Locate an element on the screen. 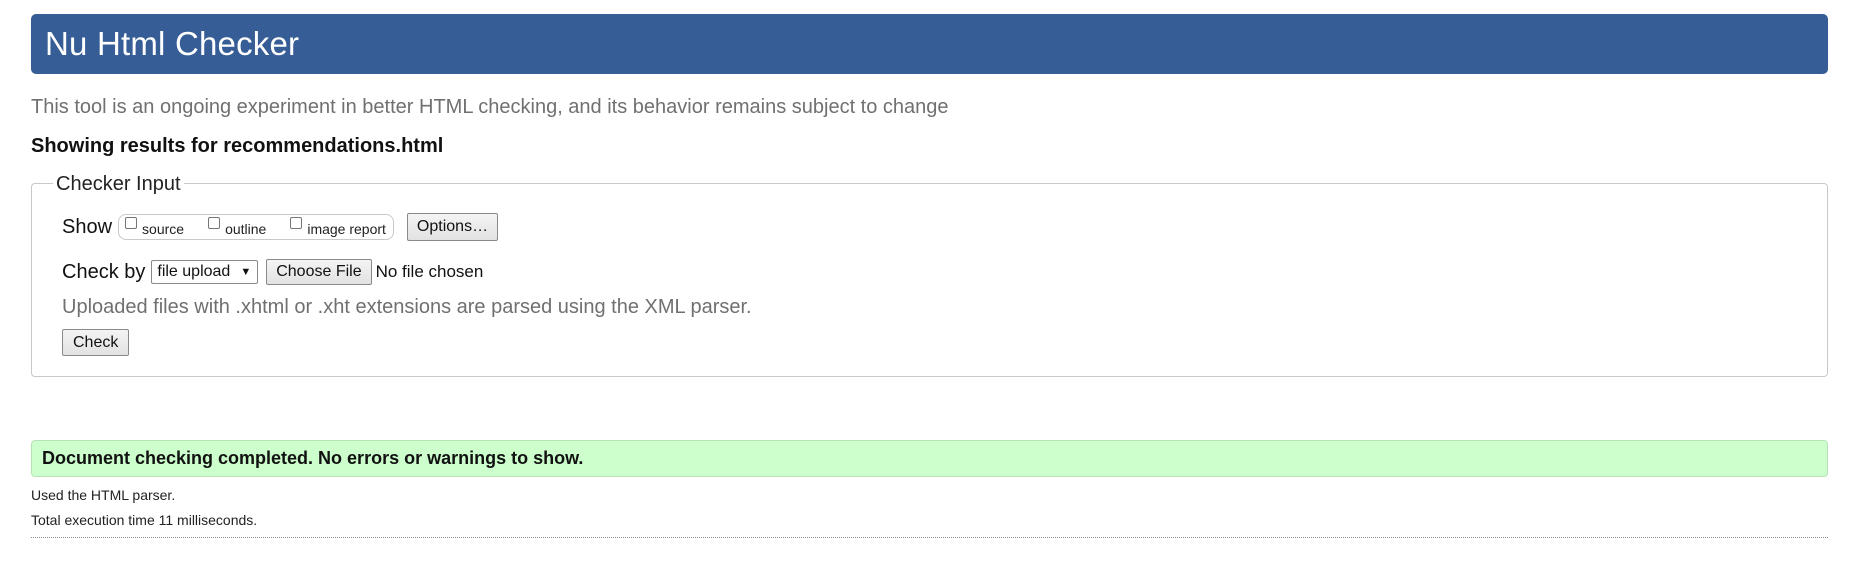 The width and height of the screenshot is (1852, 585). check-by-label: Check by is located at coordinates (104, 271).